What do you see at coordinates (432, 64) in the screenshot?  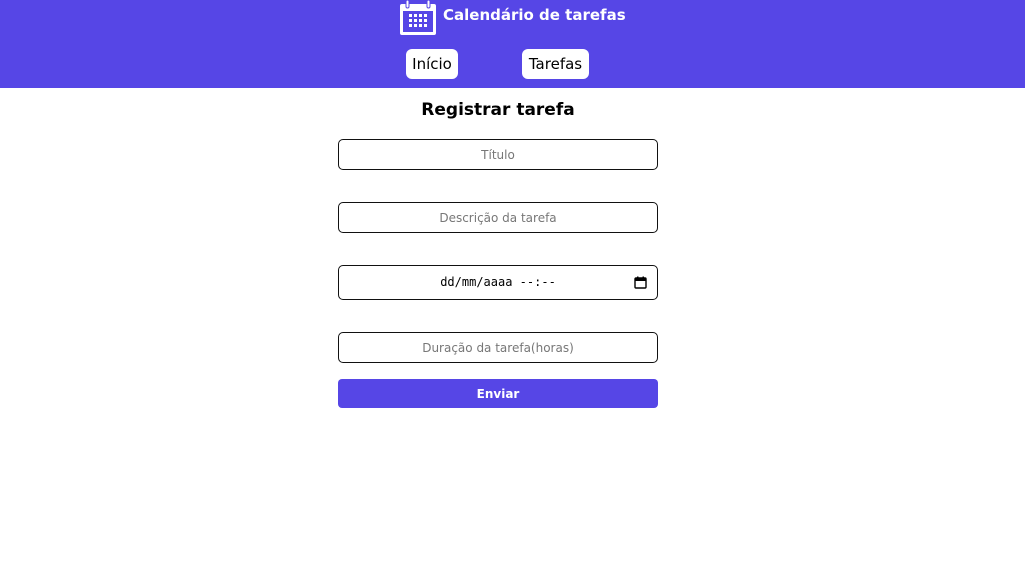 I see `nav-inicio-button: Início` at bounding box center [432, 64].